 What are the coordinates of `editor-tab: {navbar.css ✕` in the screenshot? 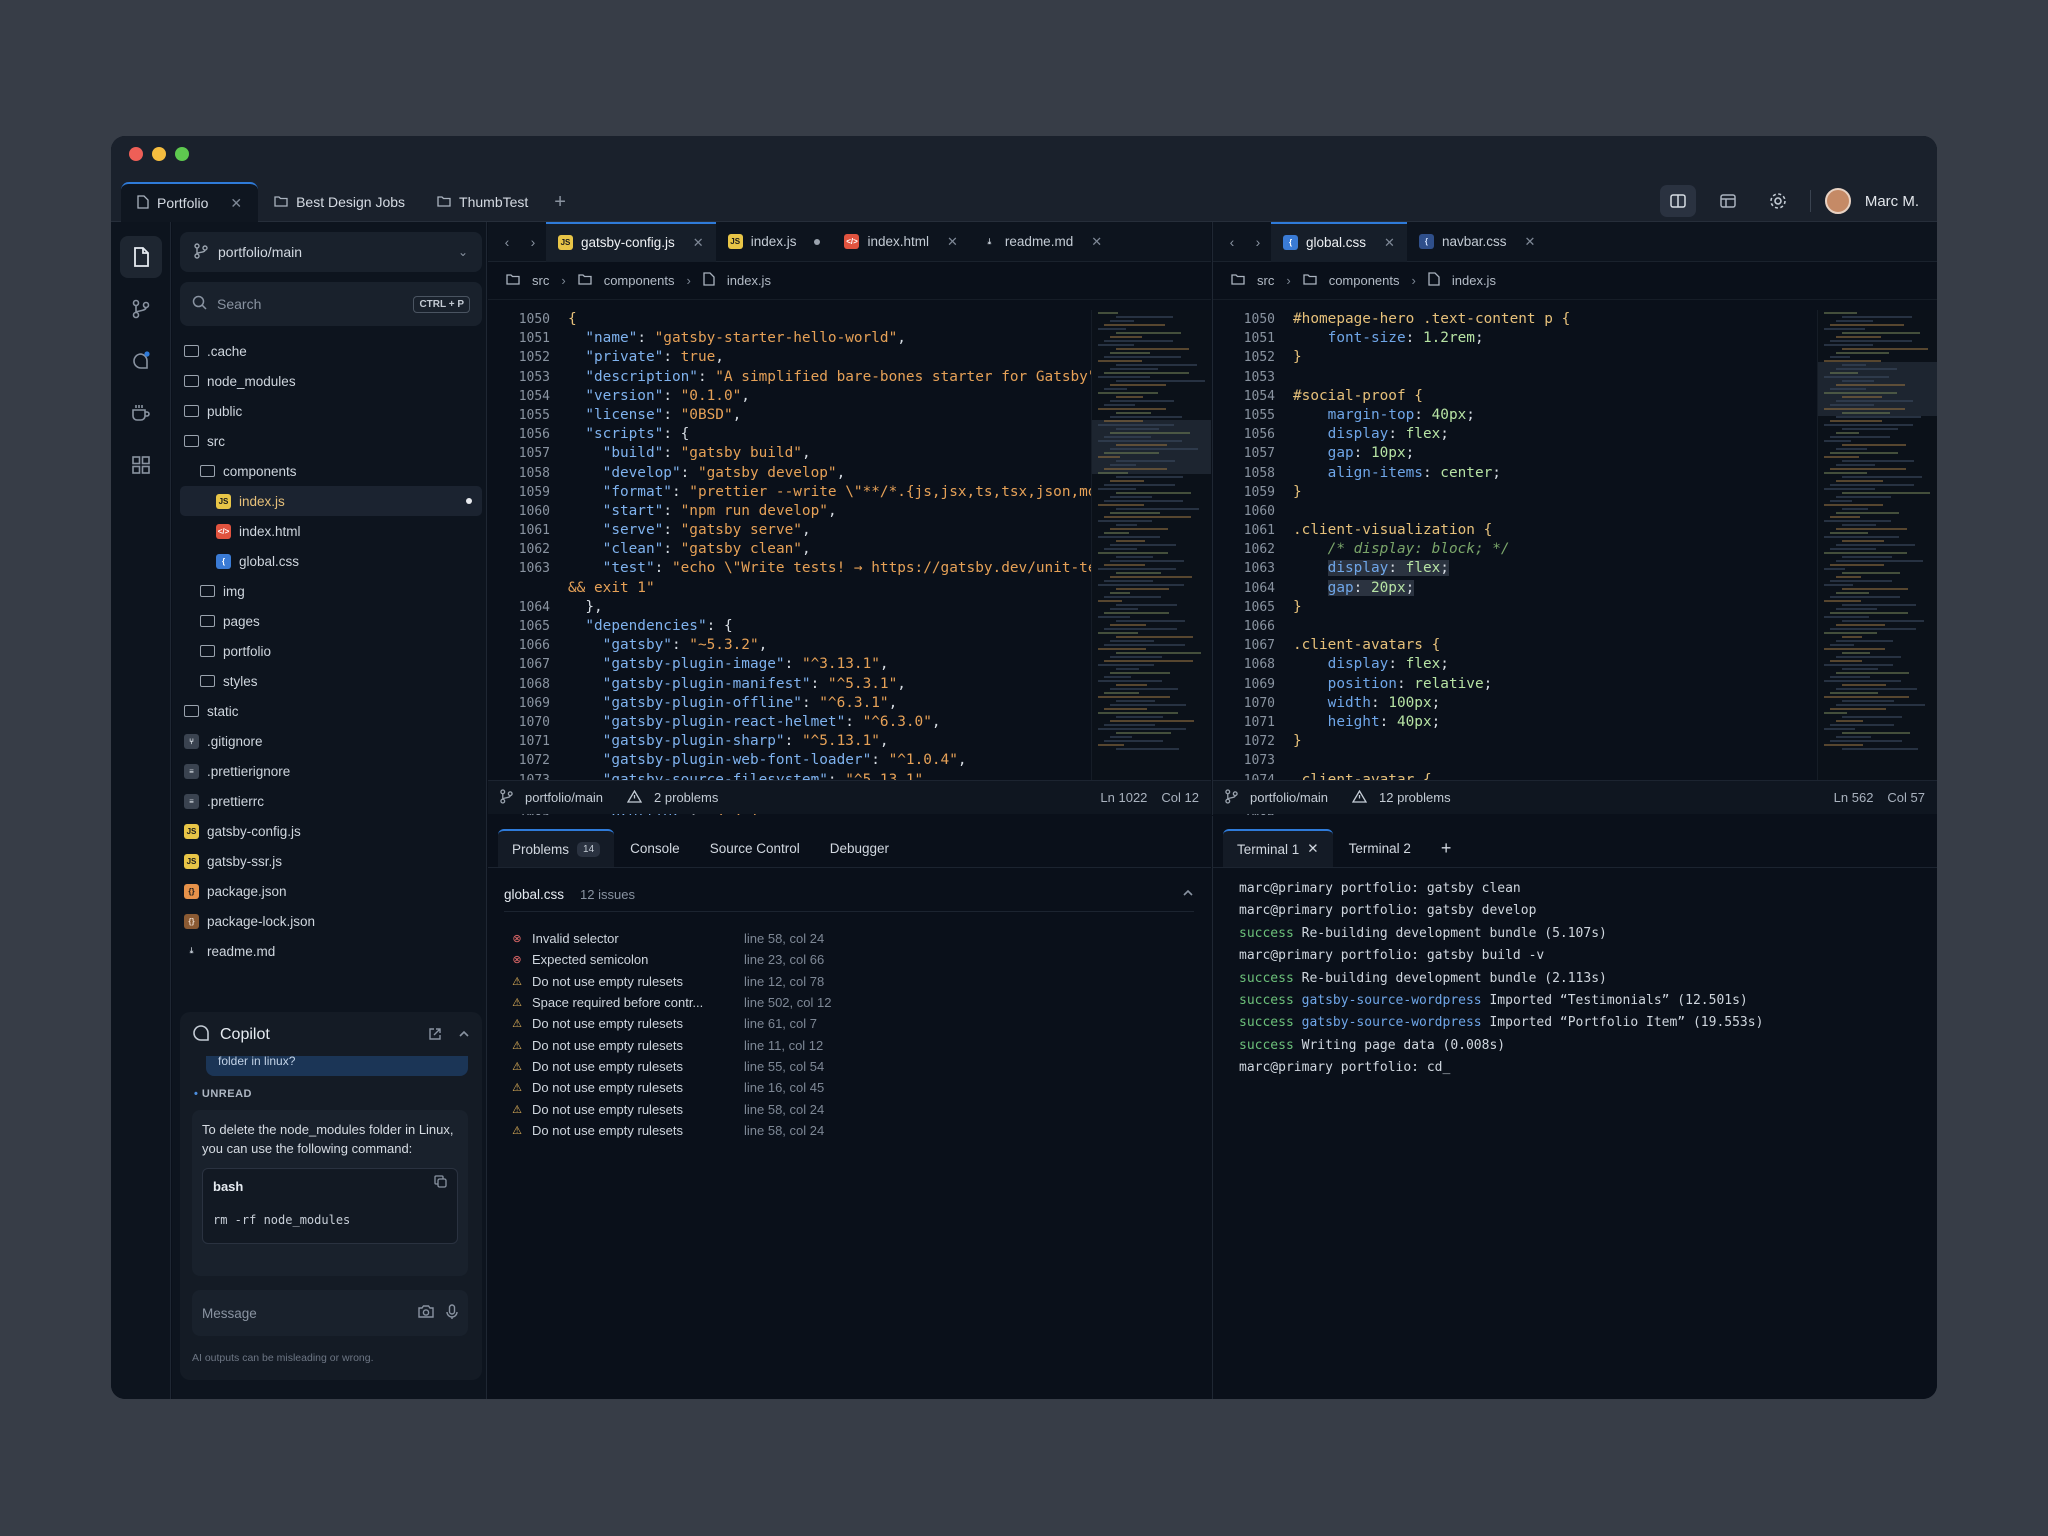 It's located at (1477, 242).